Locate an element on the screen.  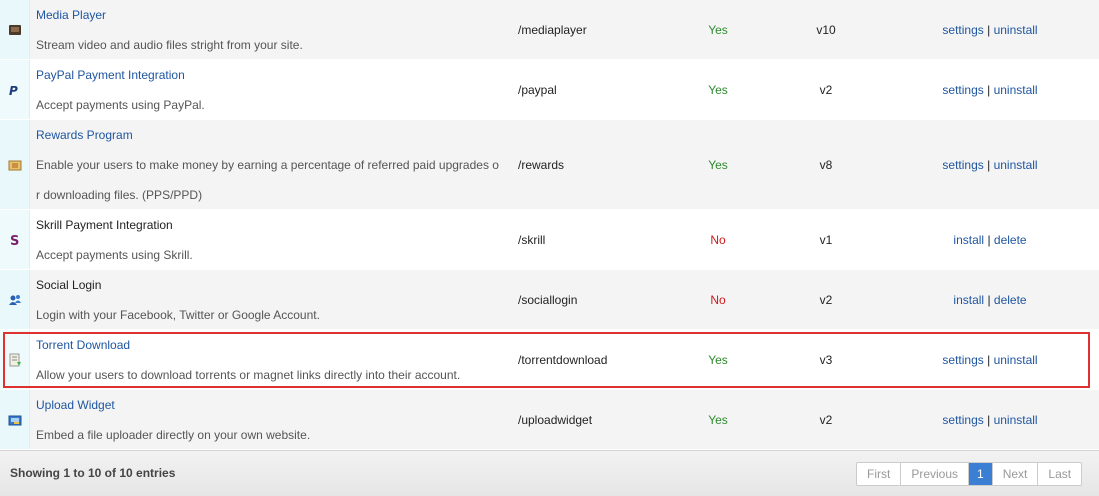
plugin-path: /rewards is located at coordinates (541, 165).